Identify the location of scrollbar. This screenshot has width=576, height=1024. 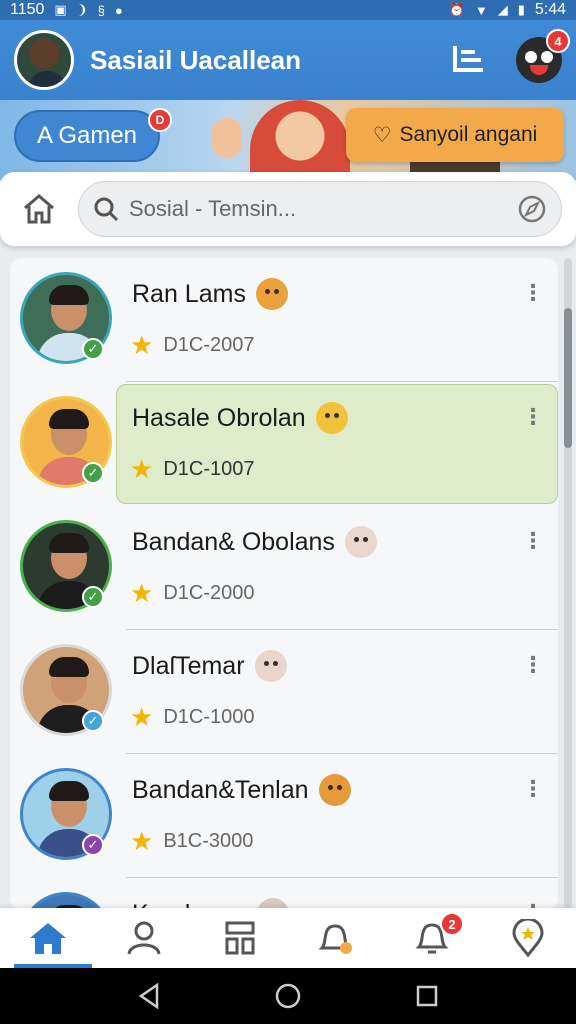
(568, 583).